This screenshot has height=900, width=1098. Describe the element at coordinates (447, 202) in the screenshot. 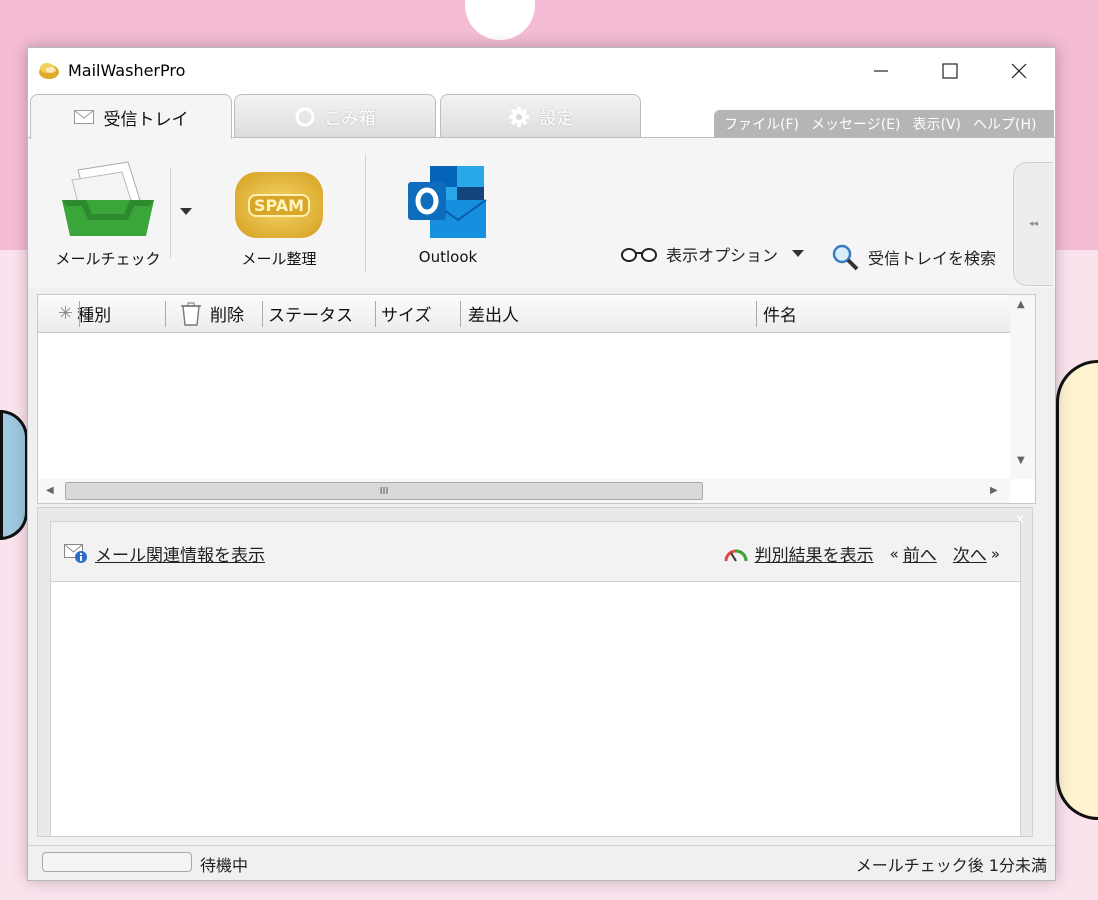

I see `outlook-icon` at that location.